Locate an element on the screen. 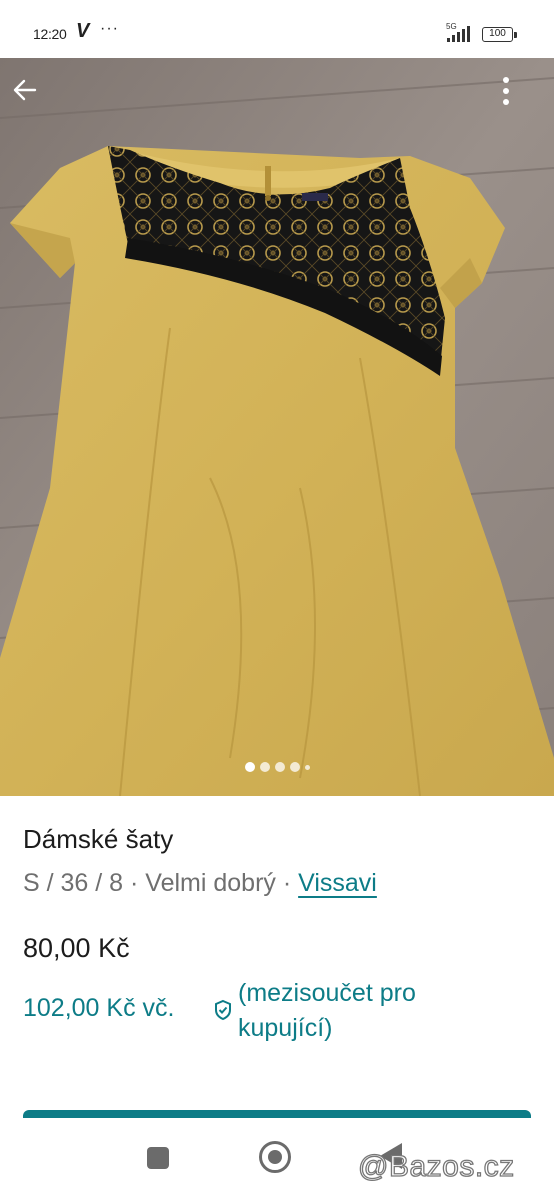 The image size is (554, 1200). watermark: @Bazos.cz is located at coordinates (436, 1166).